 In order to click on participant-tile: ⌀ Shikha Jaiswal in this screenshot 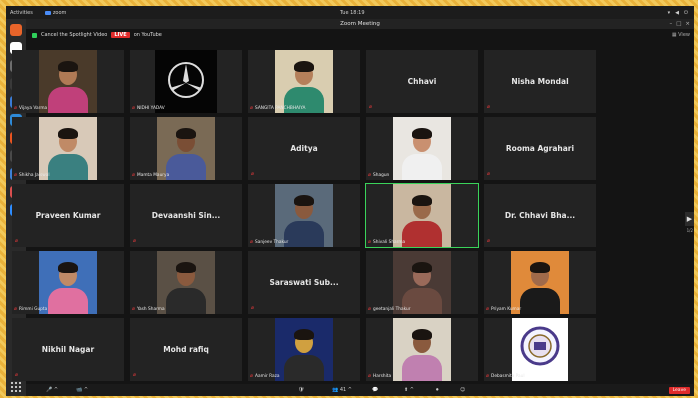, I will do `click(68, 148)`.